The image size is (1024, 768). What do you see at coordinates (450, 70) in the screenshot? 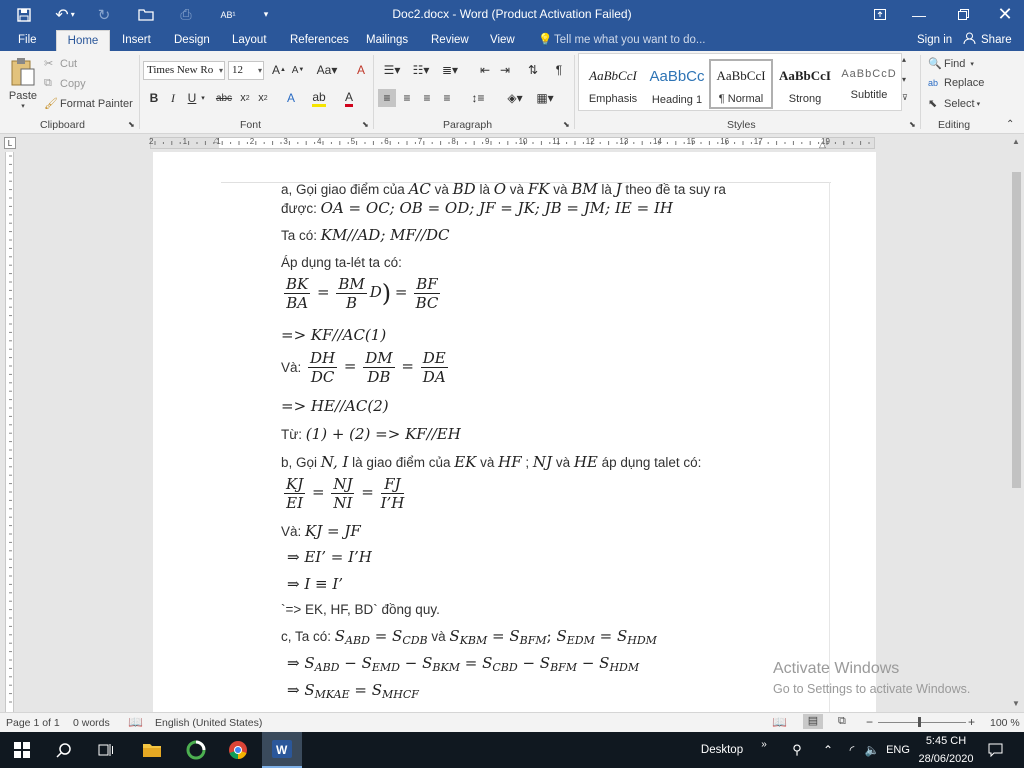
I see `multilevel-list-icon: ≣▾` at bounding box center [450, 70].